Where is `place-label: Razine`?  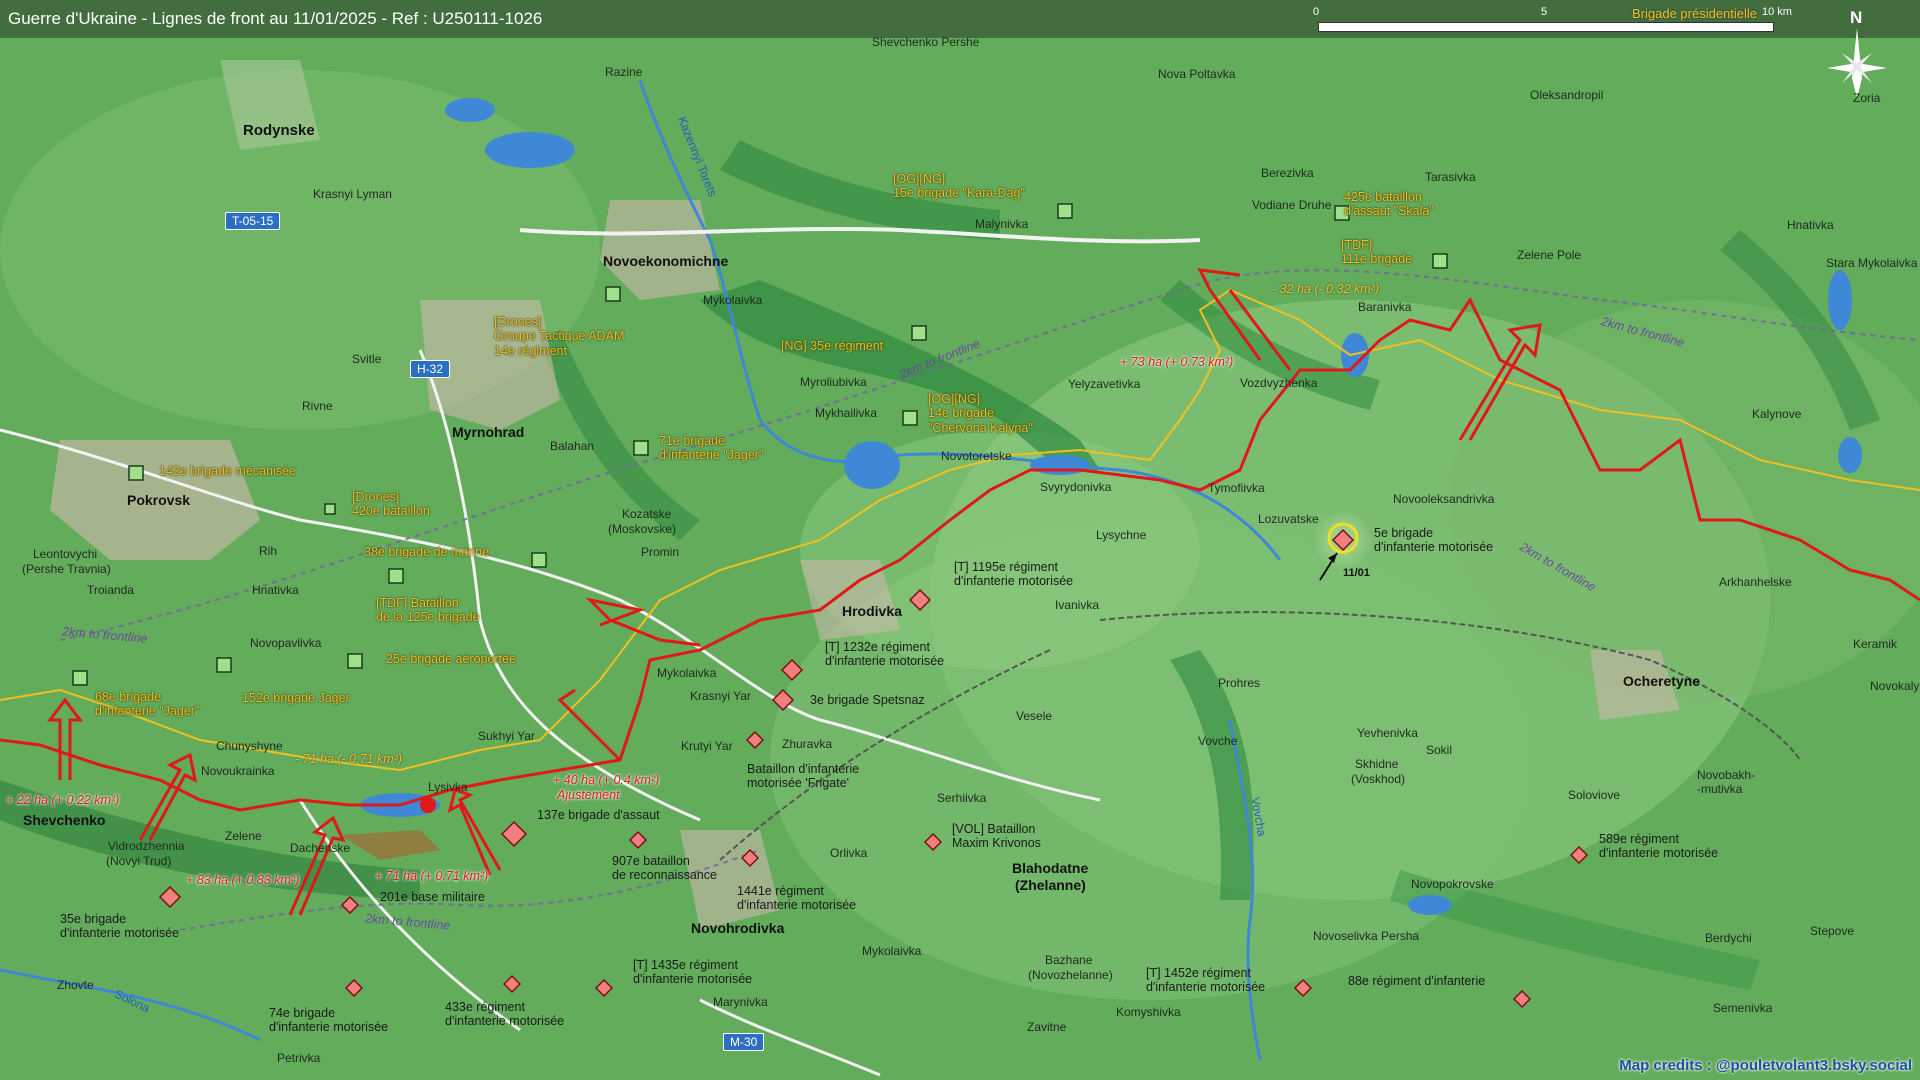 place-label: Razine is located at coordinates (624, 72).